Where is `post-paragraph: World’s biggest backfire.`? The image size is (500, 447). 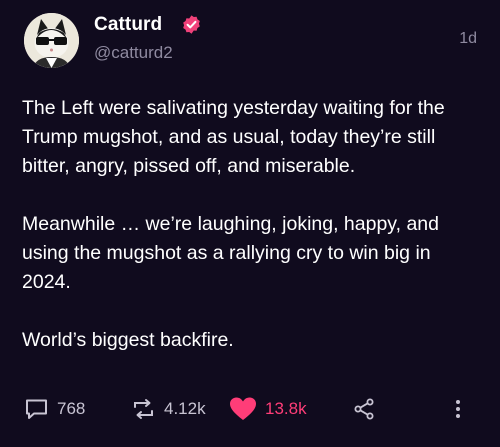 post-paragraph: World’s biggest backfire. is located at coordinates (128, 340).